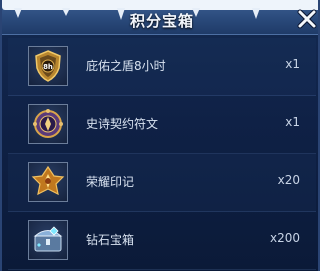 This screenshot has height=271, width=320. I want to click on item-name: 钻石宝箱, so click(110, 240).